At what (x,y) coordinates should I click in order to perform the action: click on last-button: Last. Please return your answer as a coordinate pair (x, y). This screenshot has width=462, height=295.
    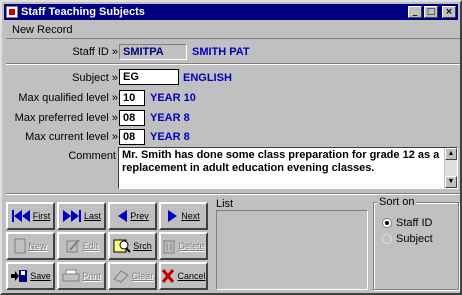
    Looking at the image, I should click on (81, 216).